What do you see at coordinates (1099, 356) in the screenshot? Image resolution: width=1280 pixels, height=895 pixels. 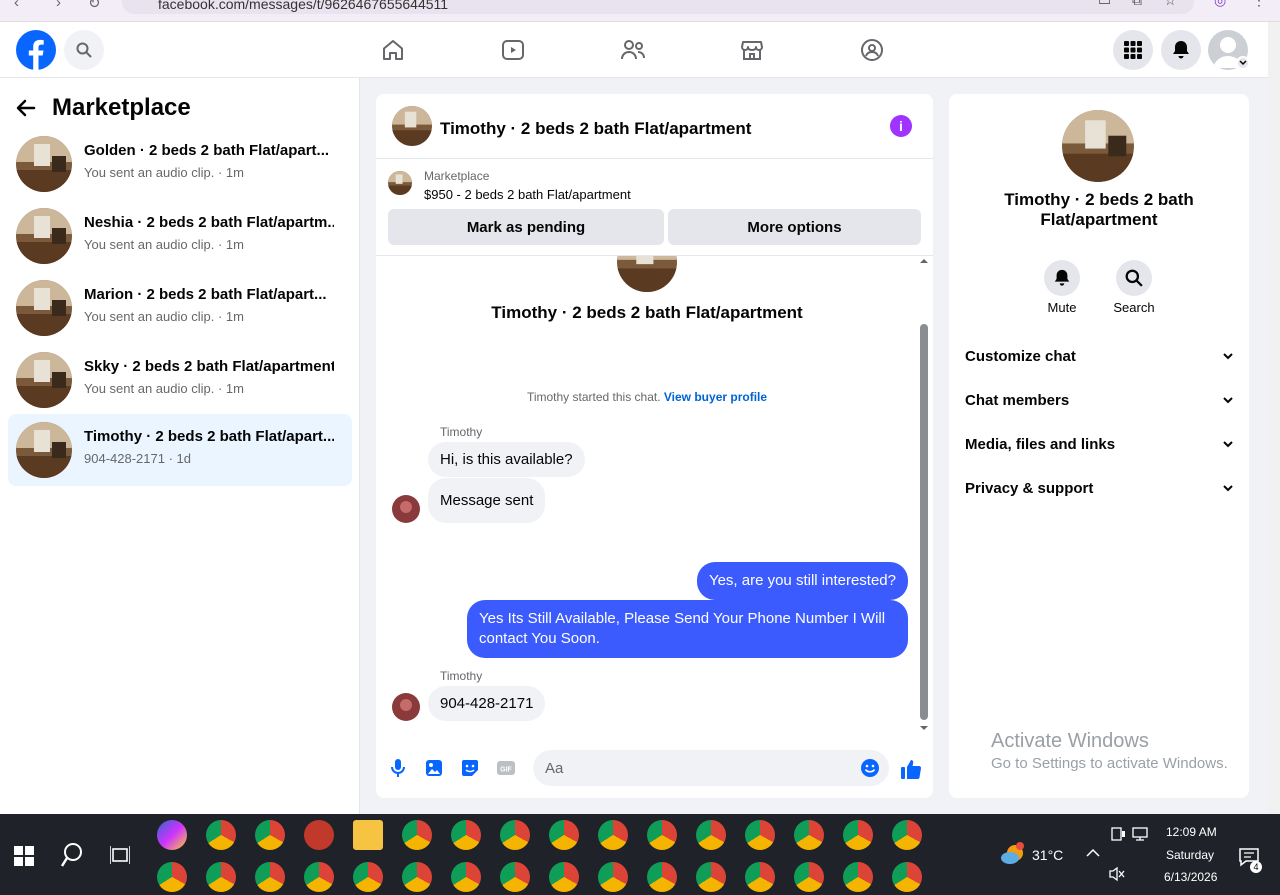 I see `section-customize-chat: Customize chat` at bounding box center [1099, 356].